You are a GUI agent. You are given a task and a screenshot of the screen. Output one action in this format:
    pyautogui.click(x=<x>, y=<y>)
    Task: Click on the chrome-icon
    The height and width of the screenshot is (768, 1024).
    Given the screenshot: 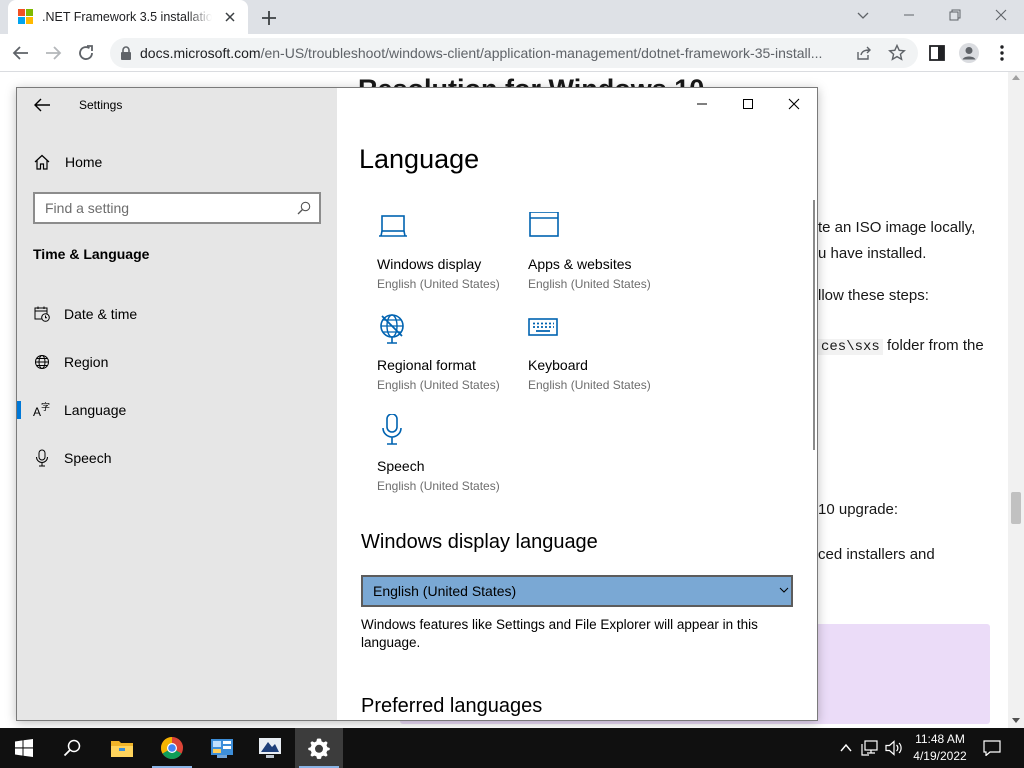 What is the action you would take?
    pyautogui.click(x=172, y=748)
    